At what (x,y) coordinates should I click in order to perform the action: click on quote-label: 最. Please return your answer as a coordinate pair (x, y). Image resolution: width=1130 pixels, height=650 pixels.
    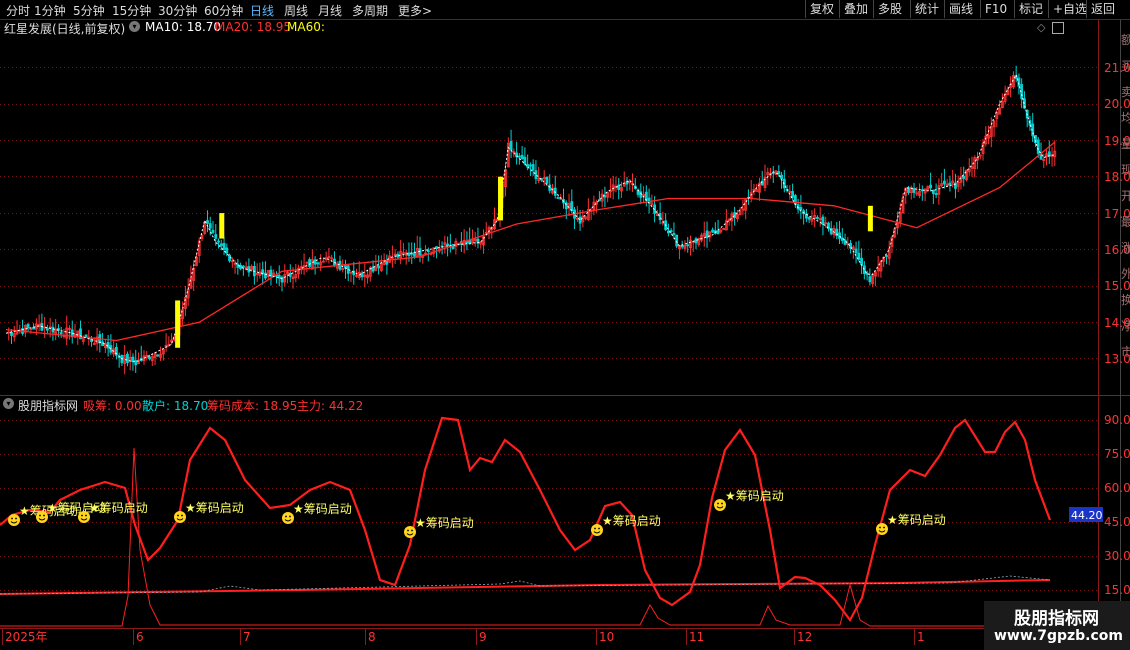
    Looking at the image, I should click on (1125, 222).